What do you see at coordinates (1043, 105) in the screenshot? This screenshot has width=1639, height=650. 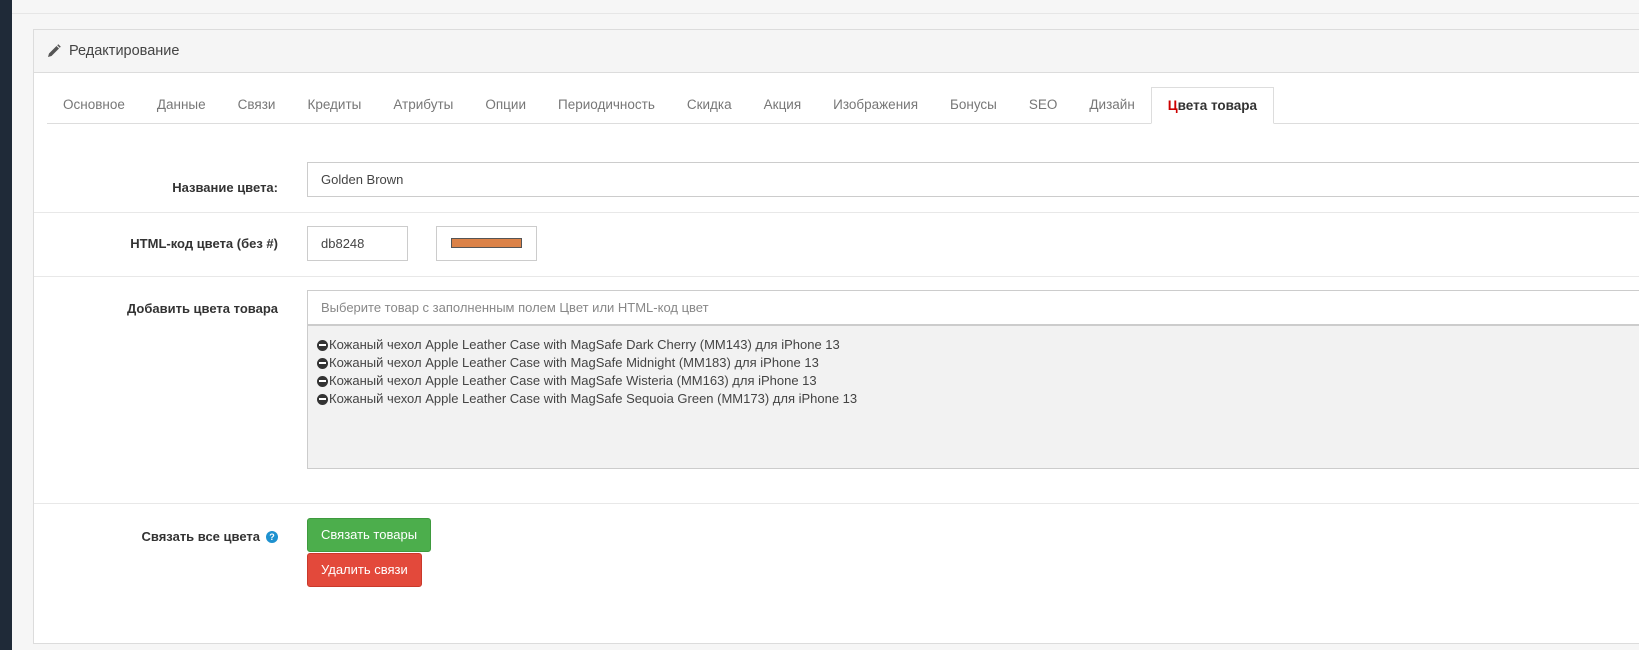 I see `tab-seo: SEO` at bounding box center [1043, 105].